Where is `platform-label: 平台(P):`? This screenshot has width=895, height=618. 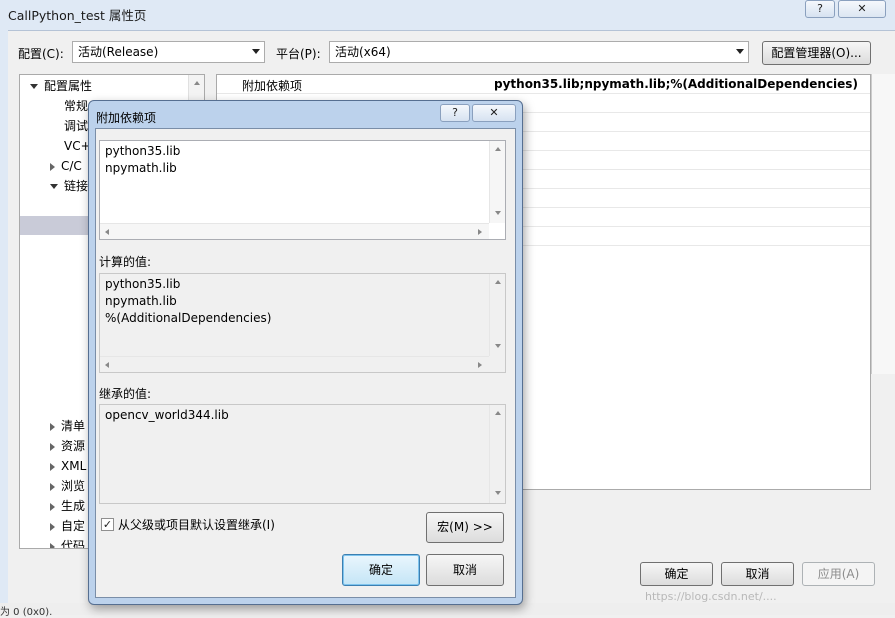 platform-label: 平台(P): is located at coordinates (298, 54).